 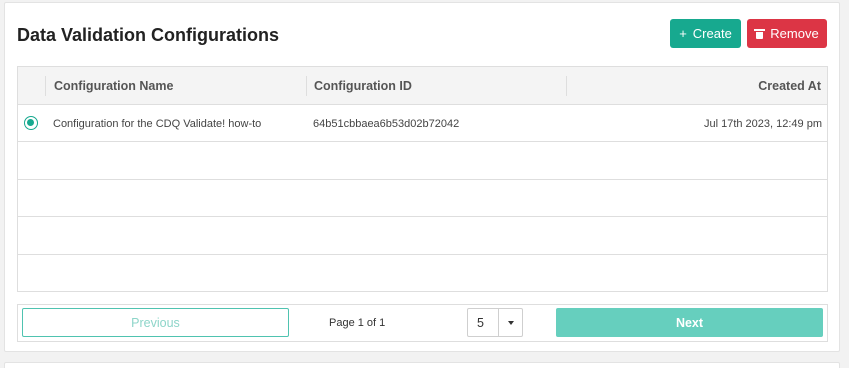 I want to click on create-button-label: Create, so click(x=712, y=33).